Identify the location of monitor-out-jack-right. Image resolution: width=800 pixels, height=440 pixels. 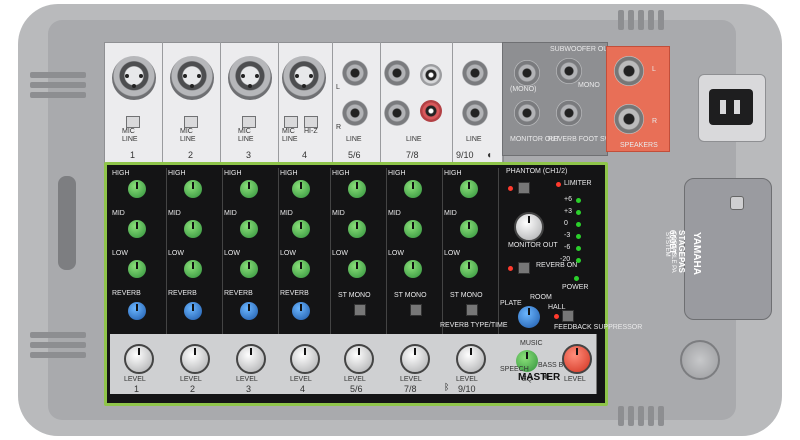
(527, 113).